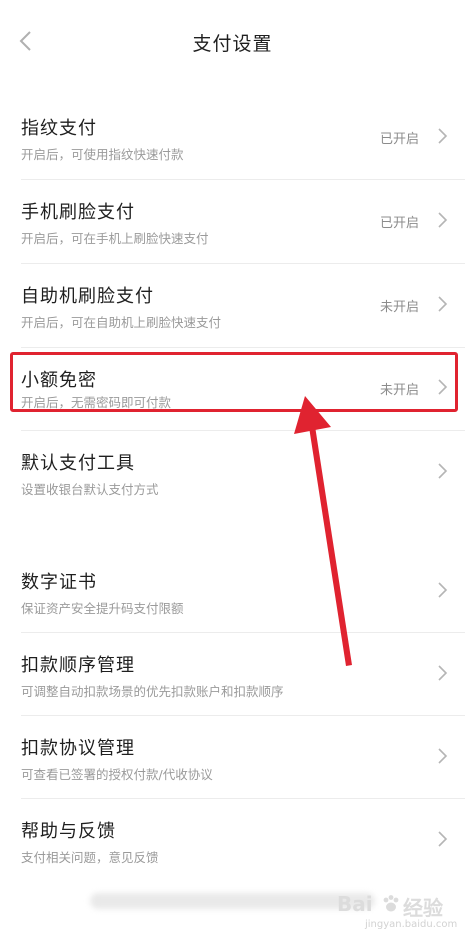  Describe the element at coordinates (232, 472) in the screenshot. I see `row-default-payment-tool: 默认支付工具 设置收银台默认支付方式` at that location.